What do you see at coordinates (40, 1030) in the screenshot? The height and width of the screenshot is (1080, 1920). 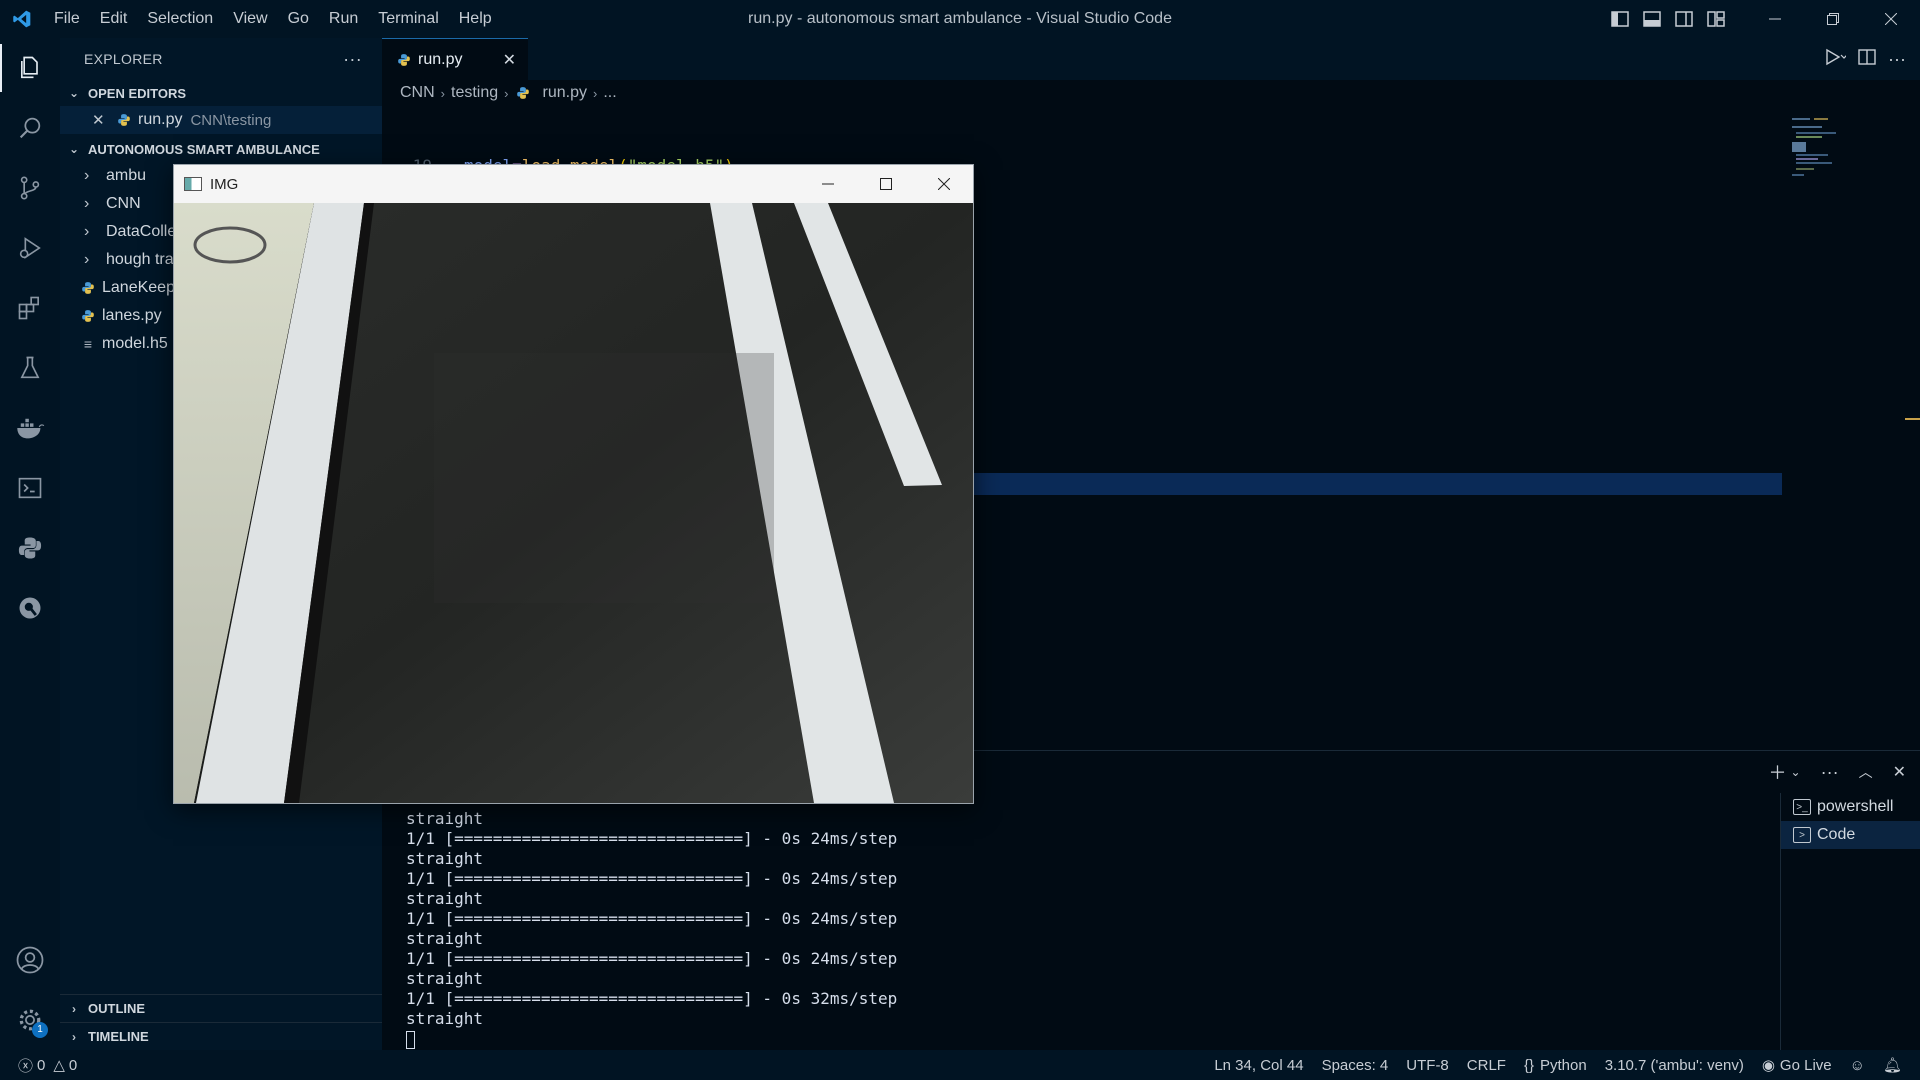 I see `settings-badge: 1` at bounding box center [40, 1030].